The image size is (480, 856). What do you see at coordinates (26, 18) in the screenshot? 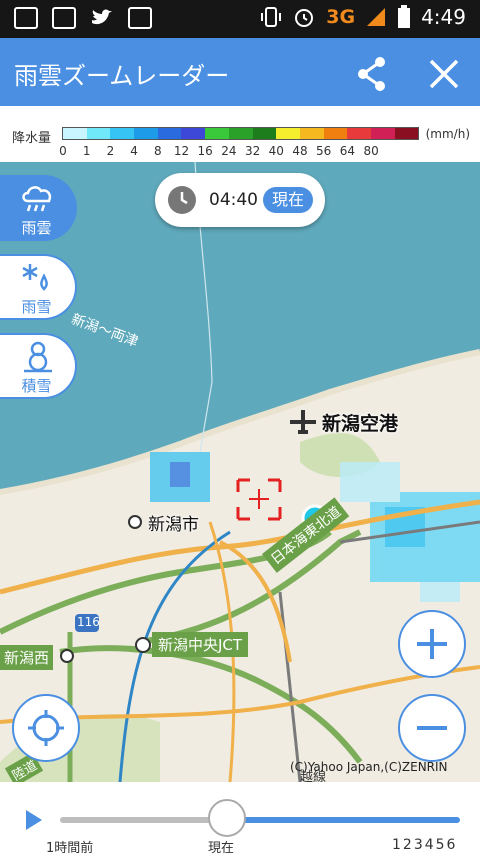
I see `screen-shot-icon` at bounding box center [26, 18].